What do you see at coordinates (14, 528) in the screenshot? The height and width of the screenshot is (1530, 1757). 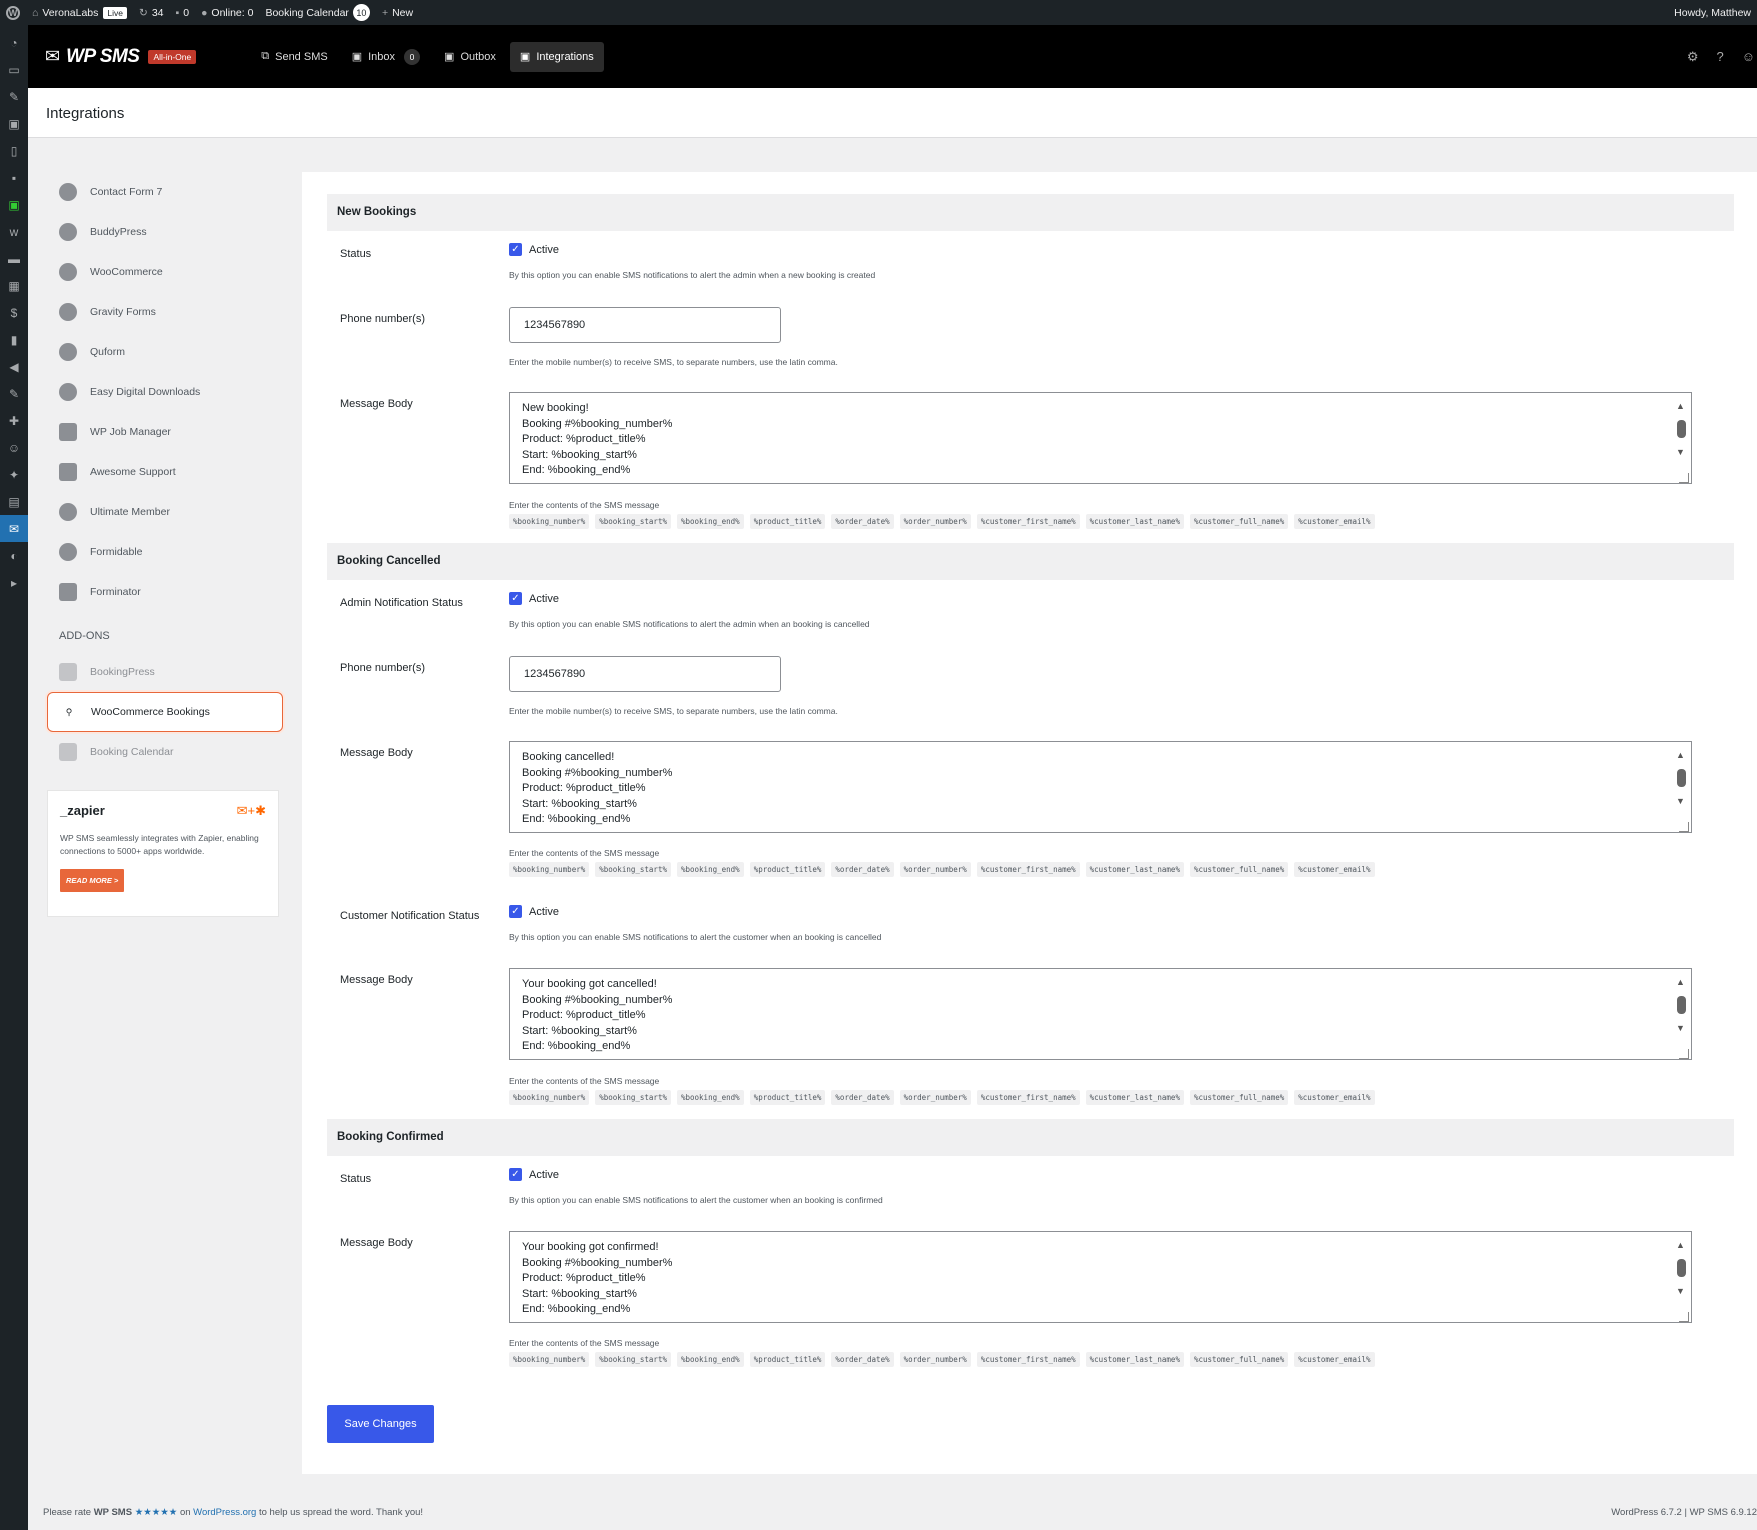 I see `sms-icon: ✉` at bounding box center [14, 528].